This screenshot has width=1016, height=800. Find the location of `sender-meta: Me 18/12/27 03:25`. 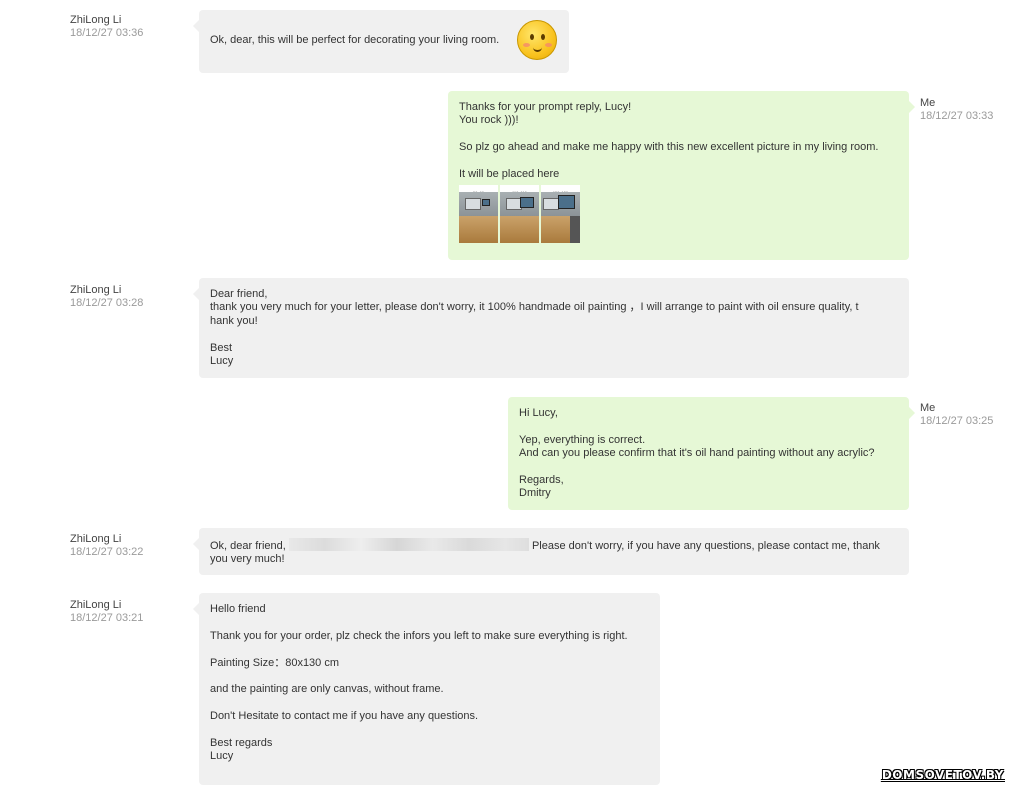

sender-meta: Me 18/12/27 03:25 is located at coordinates (956, 415).